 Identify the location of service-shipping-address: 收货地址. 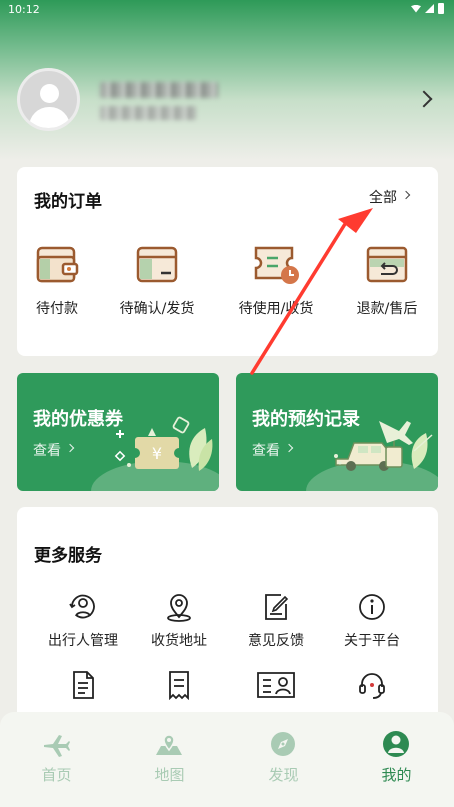
(179, 622).